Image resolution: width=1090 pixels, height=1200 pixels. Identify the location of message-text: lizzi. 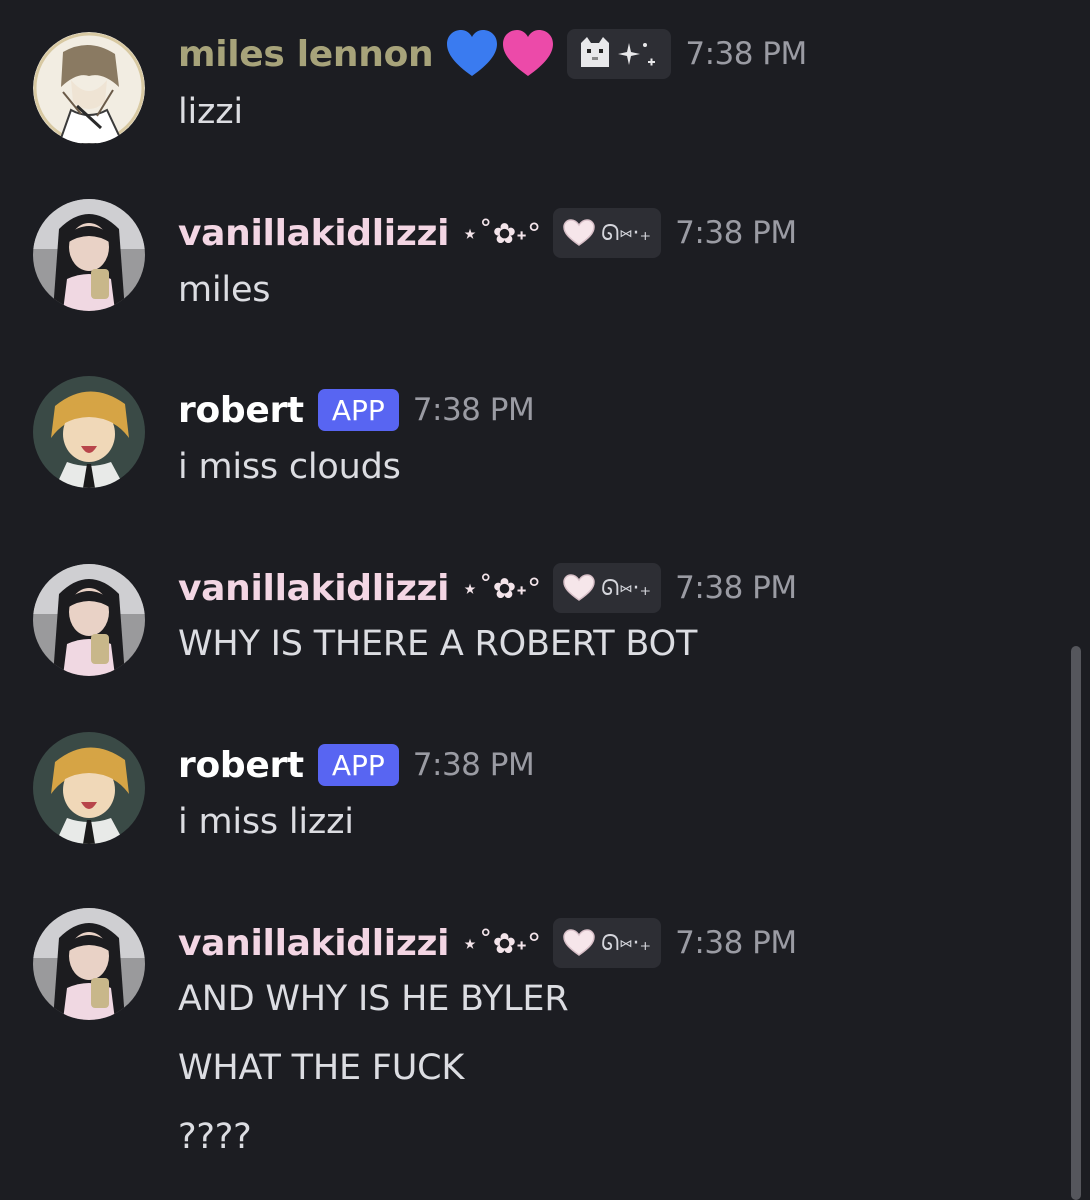
(210, 112).